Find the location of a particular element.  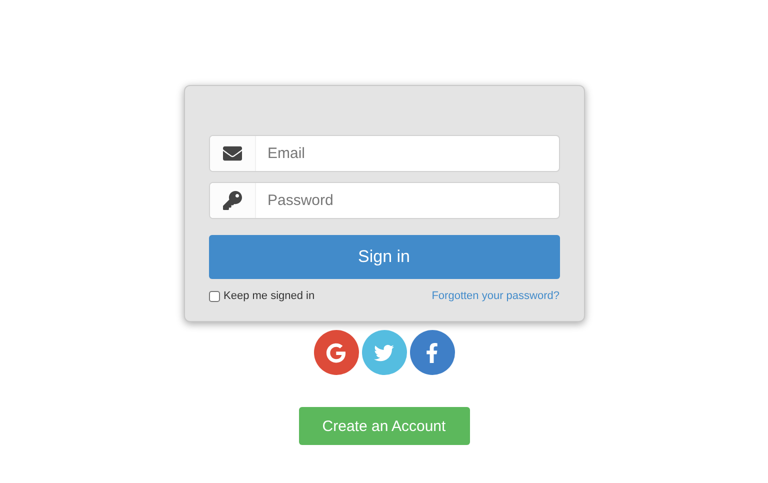

google-icon is located at coordinates (336, 352).